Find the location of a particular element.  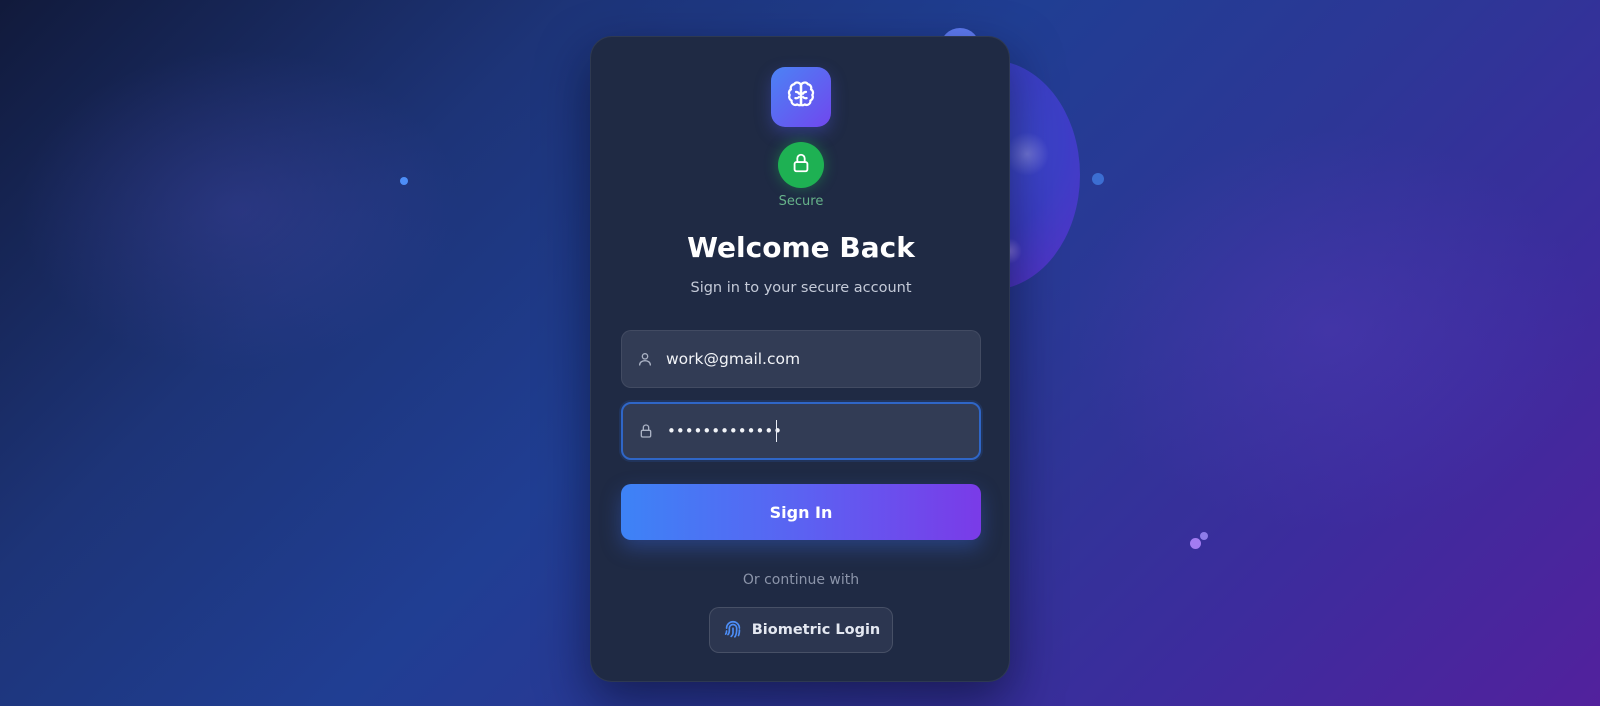

alternative-login-divider: Or continue with is located at coordinates (801, 580).